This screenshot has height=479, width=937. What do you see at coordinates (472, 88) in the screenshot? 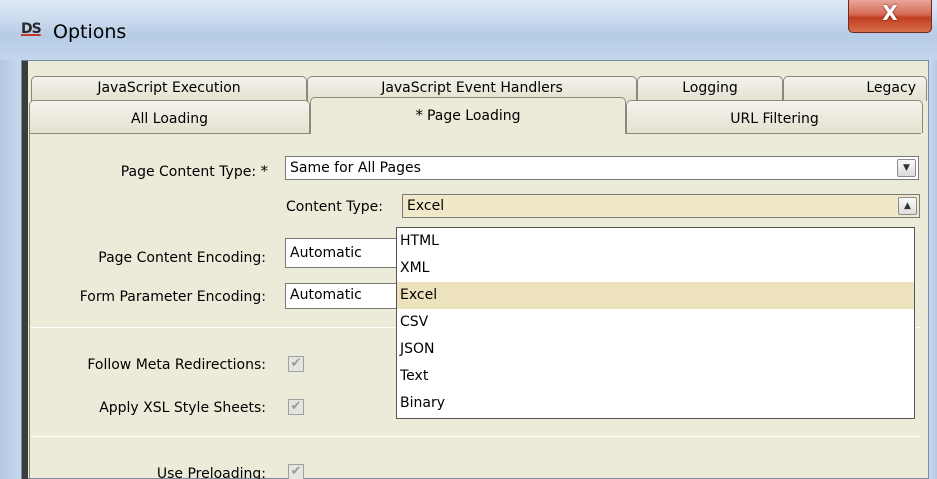
I see `tab-label: JavaScript Event Handlers` at bounding box center [472, 88].